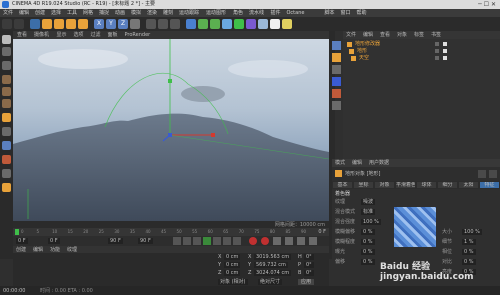 The image size is (500, 295). I want to click on array-icon, so click(227, 24).